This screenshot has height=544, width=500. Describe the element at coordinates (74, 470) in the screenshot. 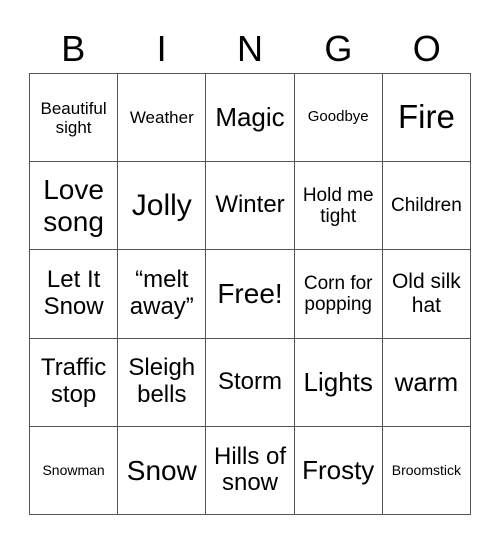

I see `bingo-cell: Snowman` at that location.